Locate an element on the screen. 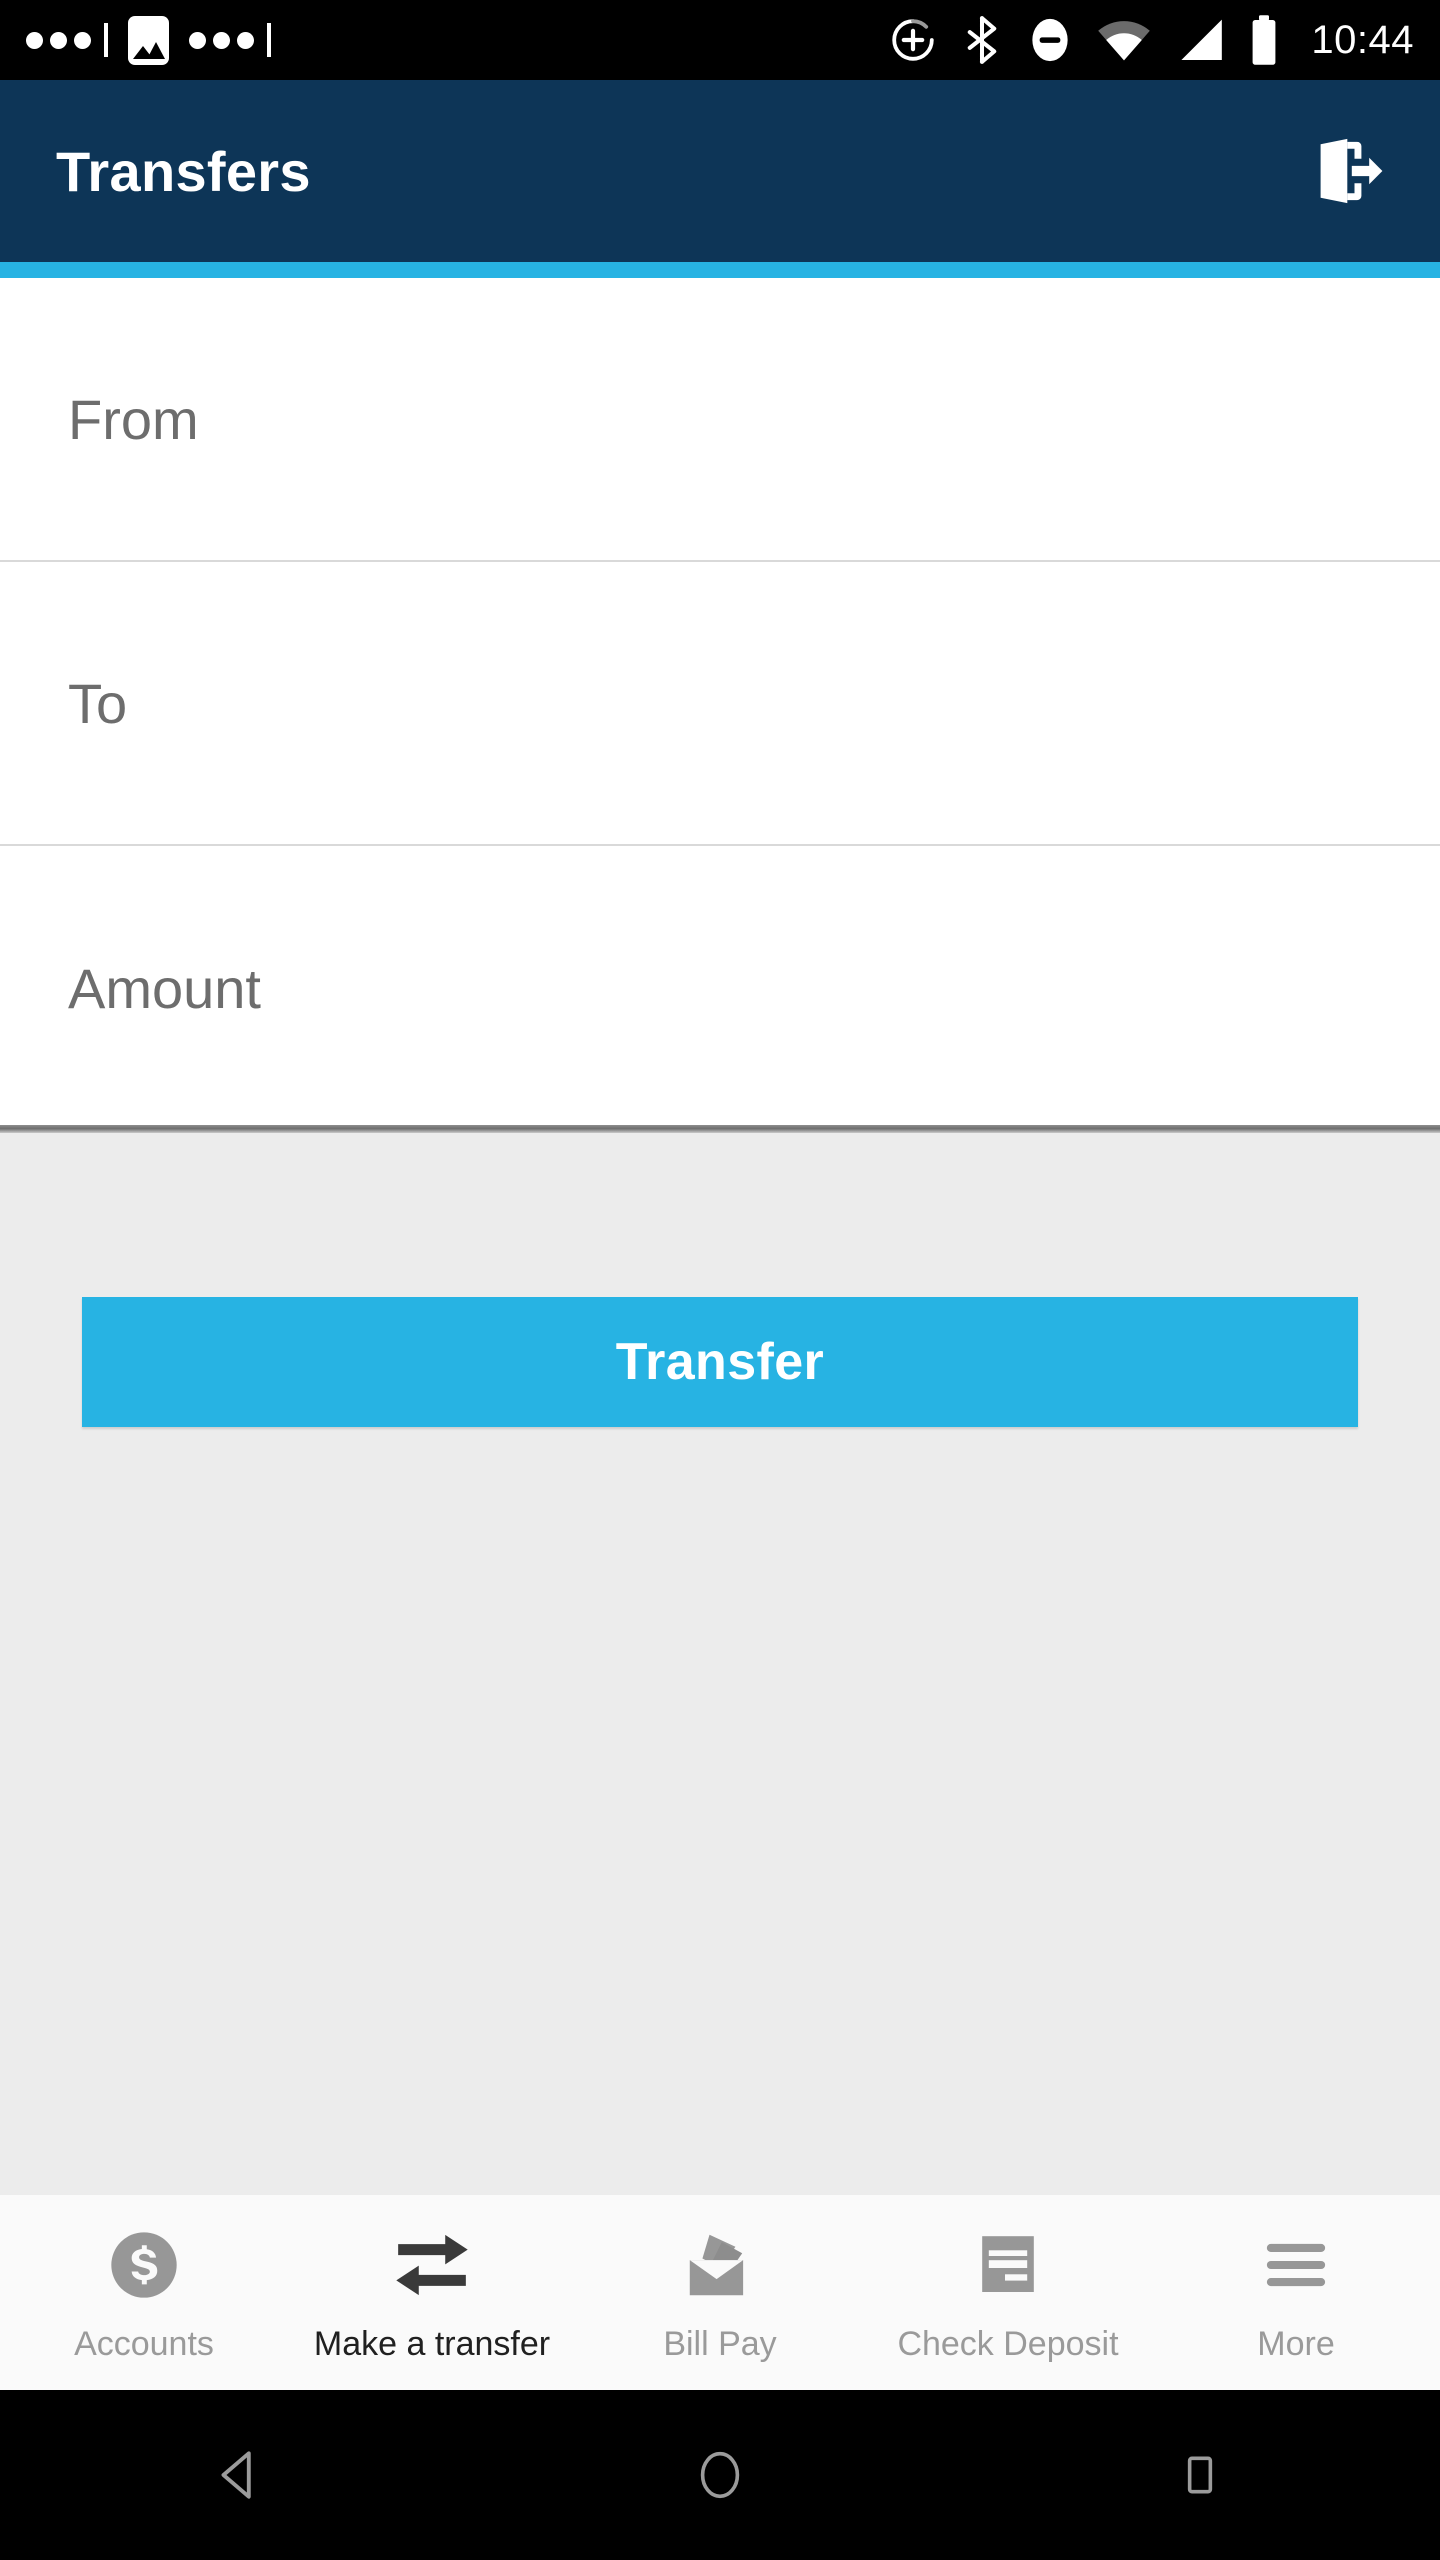 The width and height of the screenshot is (1440, 2560). recents-button is located at coordinates (1200, 2475).